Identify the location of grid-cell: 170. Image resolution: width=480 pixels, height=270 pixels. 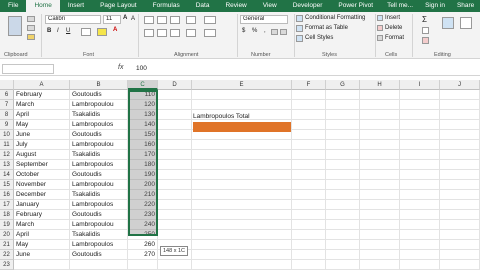
(143, 155).